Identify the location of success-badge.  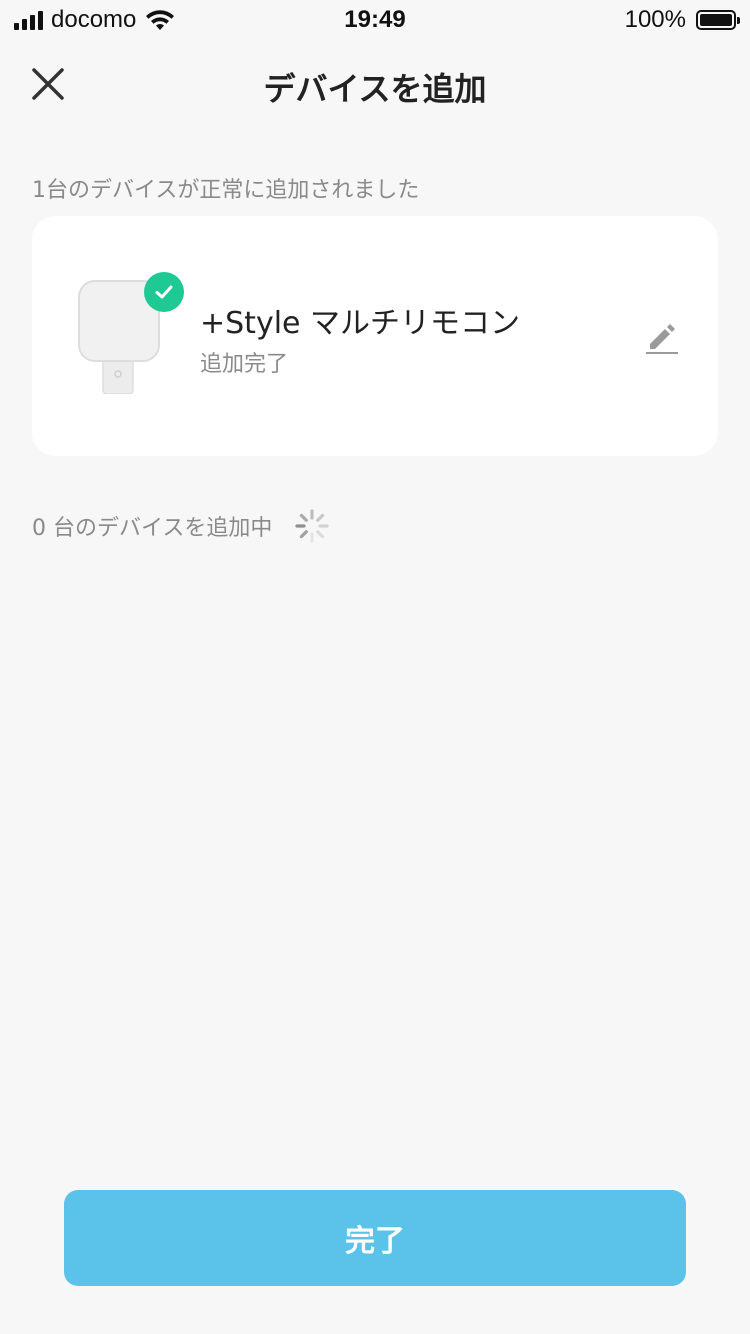
(164, 292).